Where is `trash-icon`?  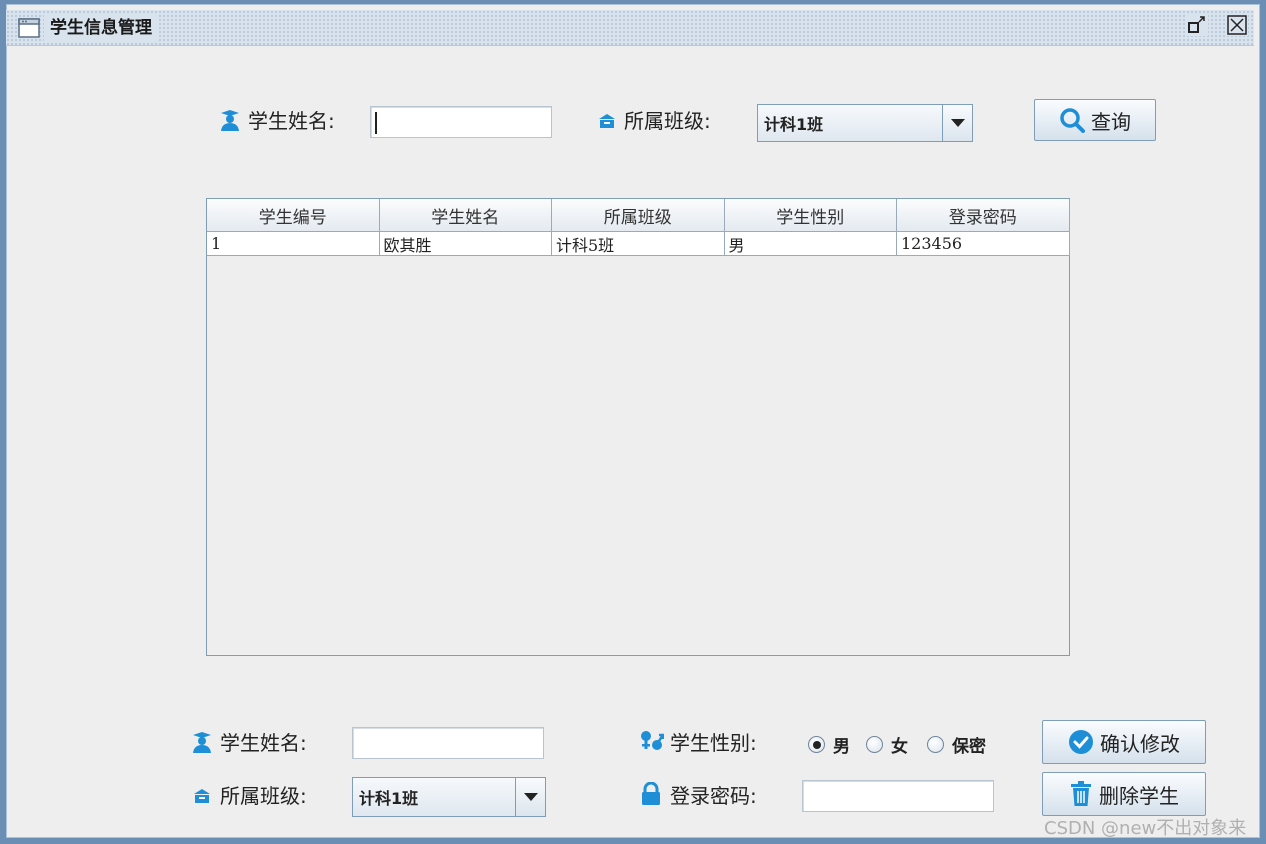
trash-icon is located at coordinates (1081, 793).